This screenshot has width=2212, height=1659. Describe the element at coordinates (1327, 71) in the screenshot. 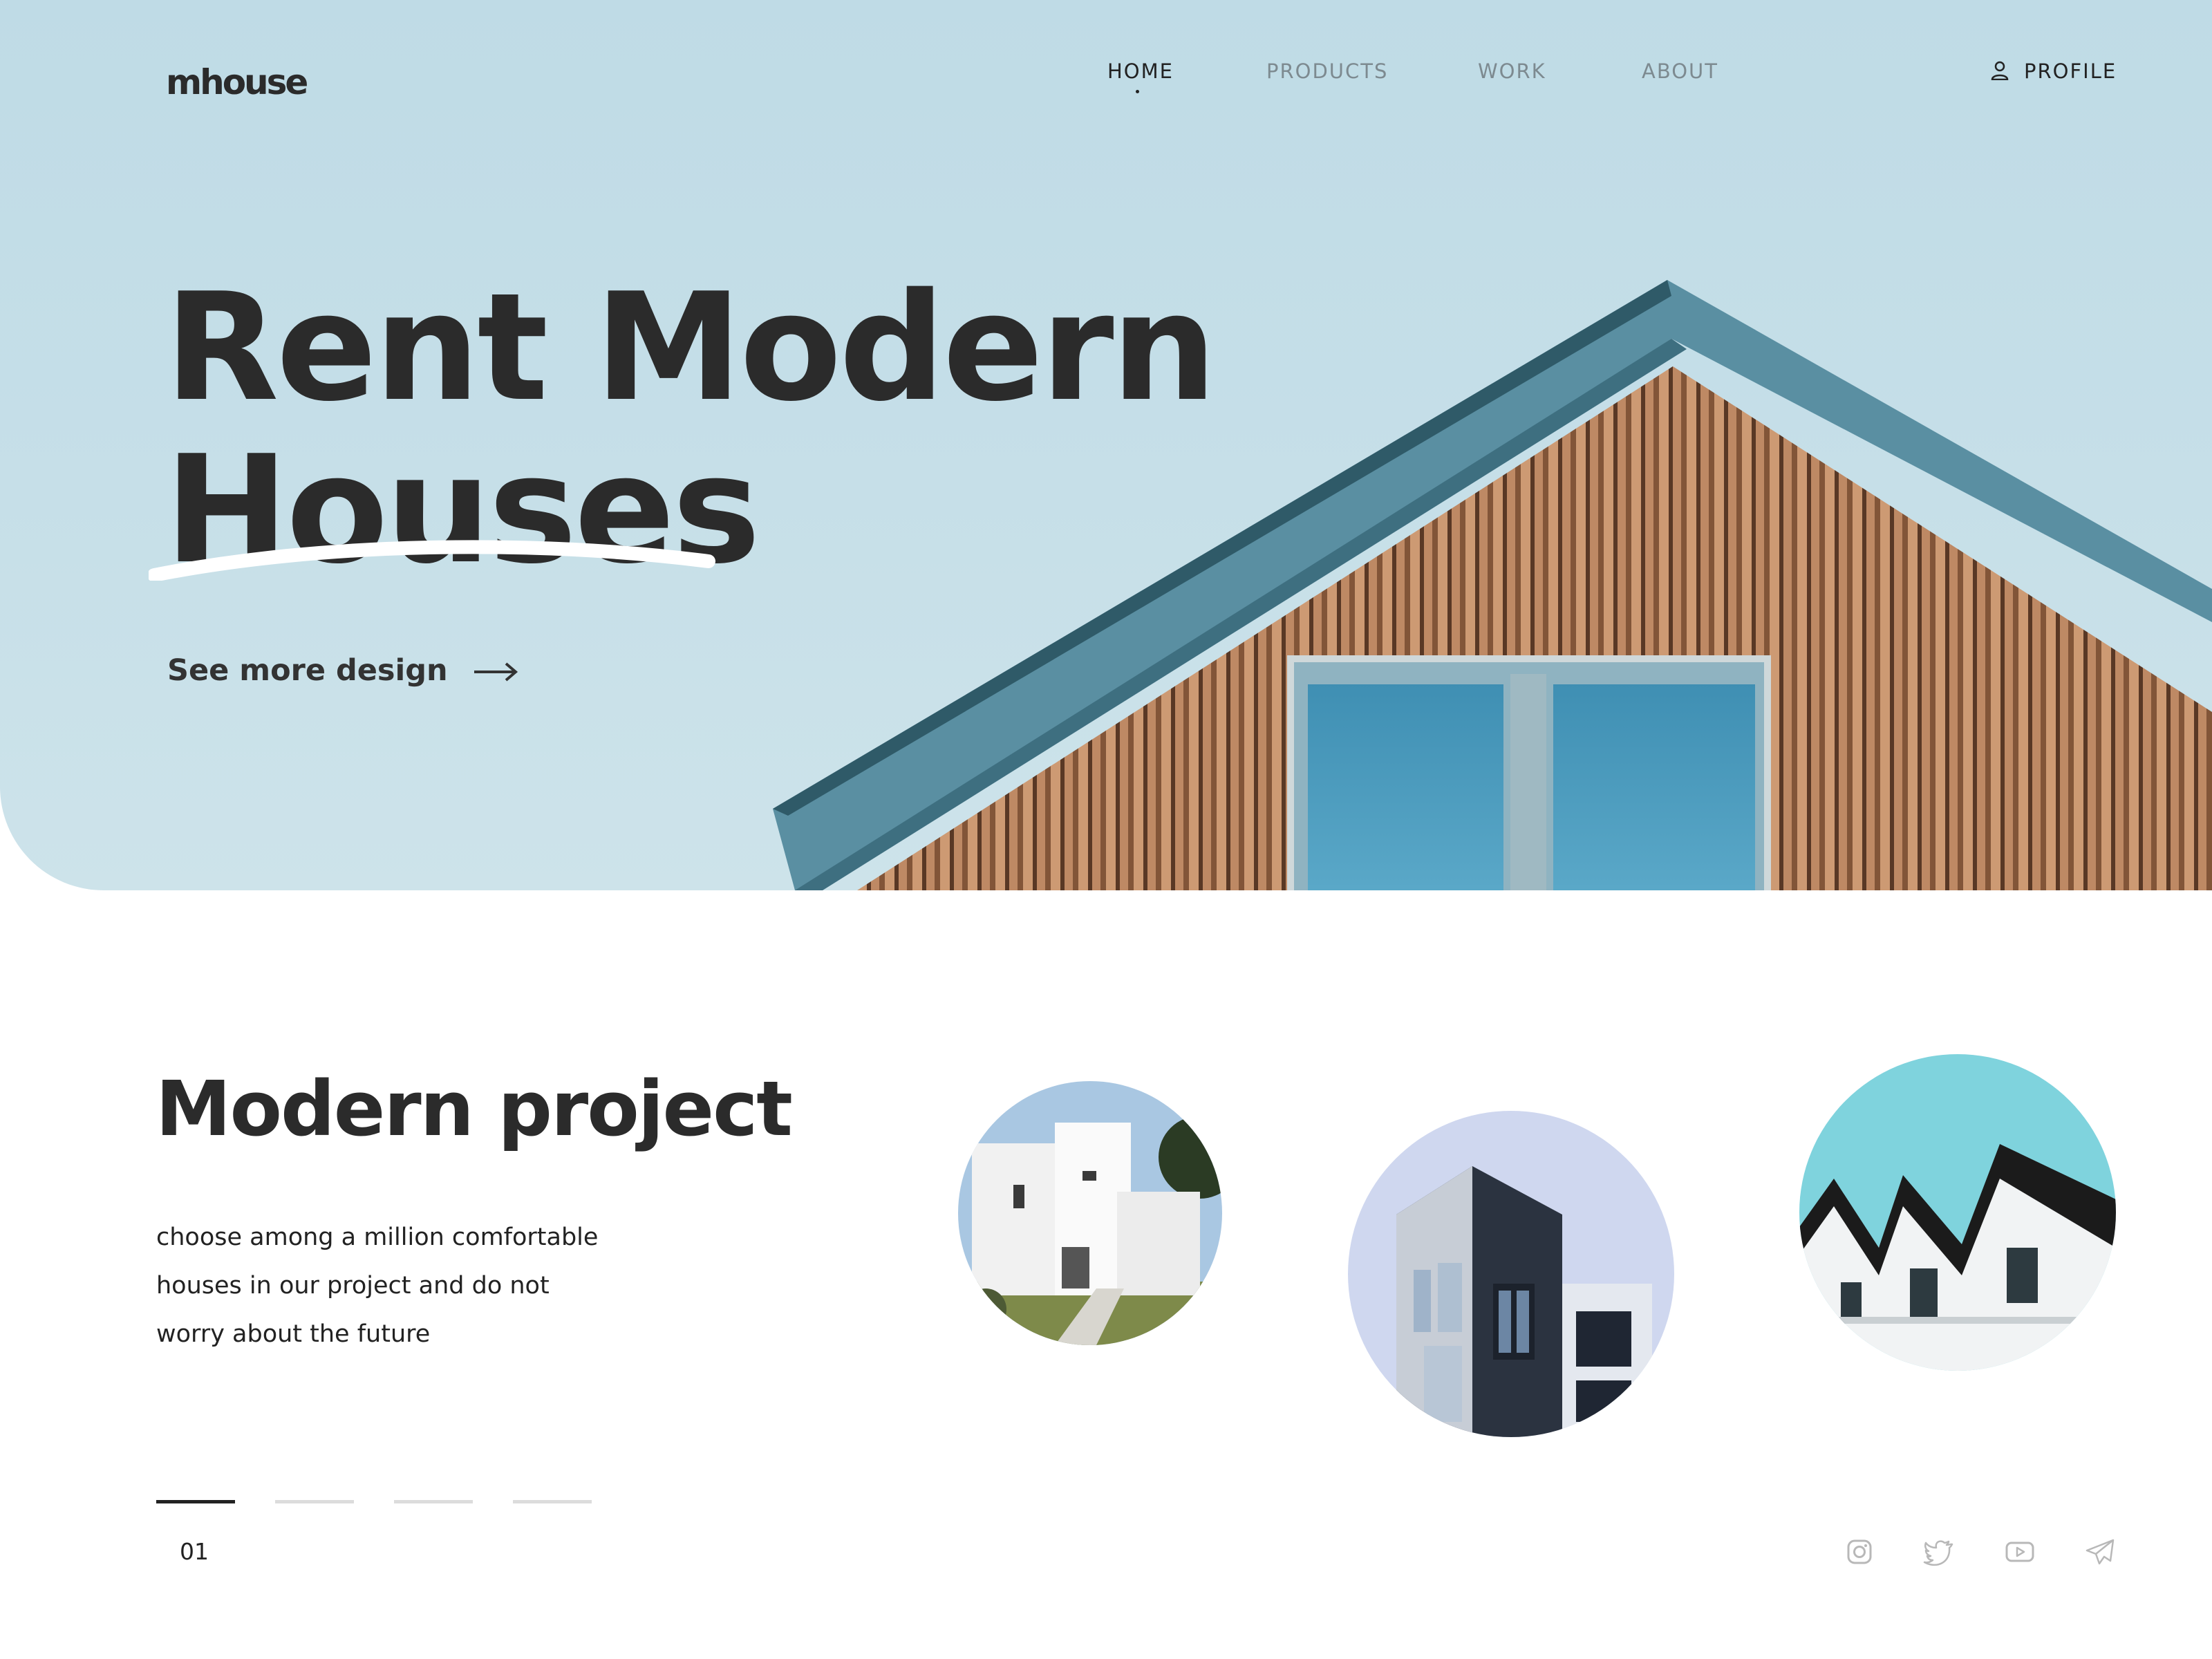

I see `nav-item-products: PRODUCTS` at that location.